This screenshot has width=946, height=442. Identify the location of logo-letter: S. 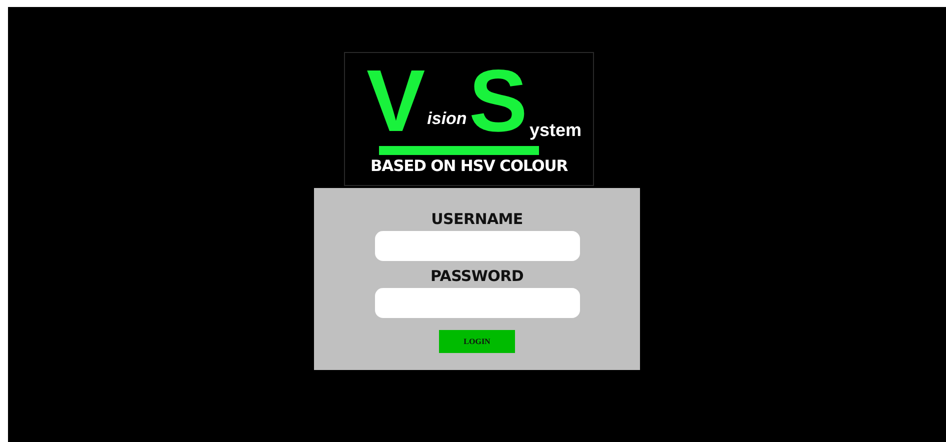
(498, 101).